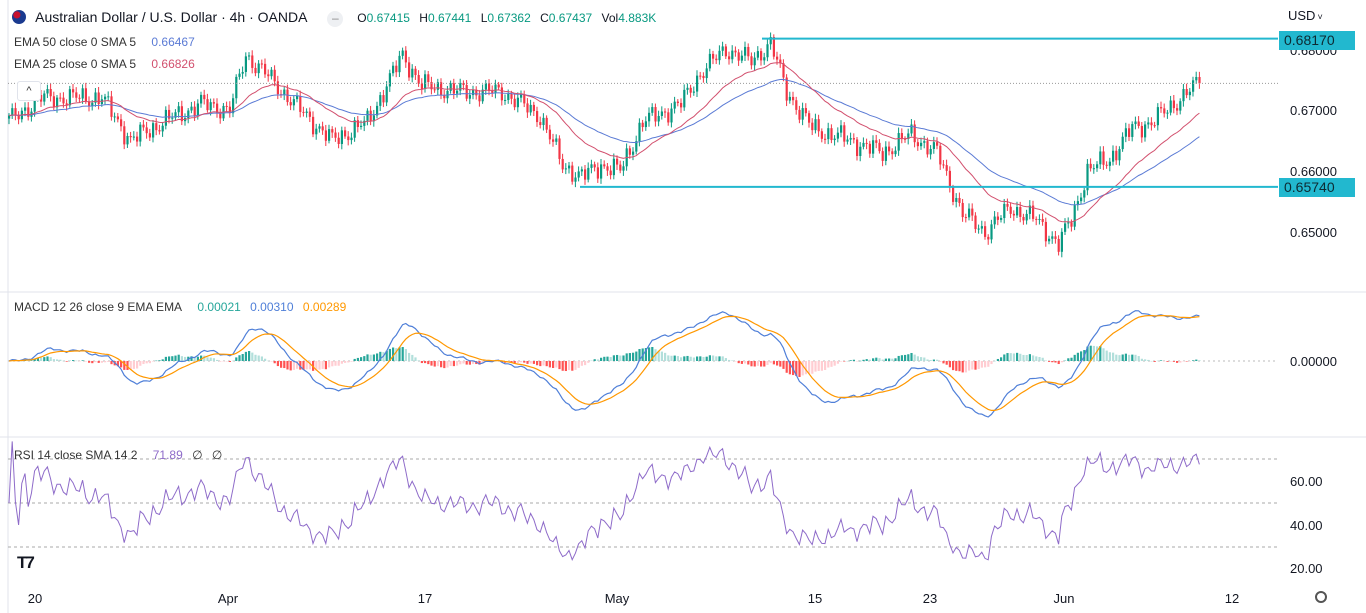  Describe the element at coordinates (98, 307) in the screenshot. I see `macd-label: MACD 12 26 close 9 EMA EMA` at that location.